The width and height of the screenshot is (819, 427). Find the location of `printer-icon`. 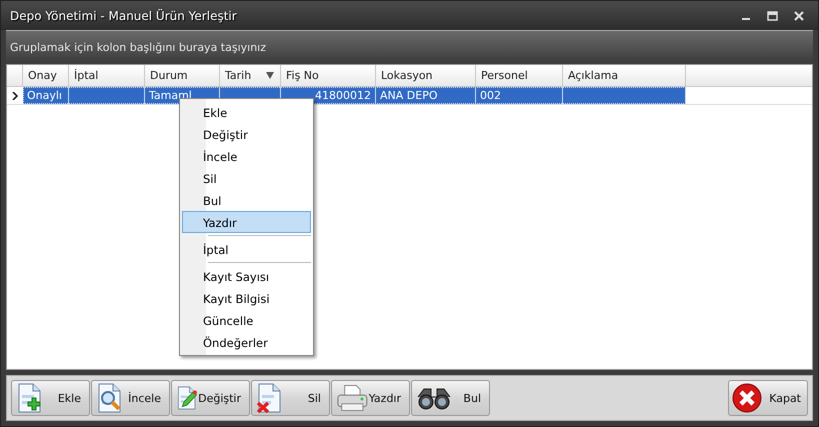

printer-icon is located at coordinates (352, 398).